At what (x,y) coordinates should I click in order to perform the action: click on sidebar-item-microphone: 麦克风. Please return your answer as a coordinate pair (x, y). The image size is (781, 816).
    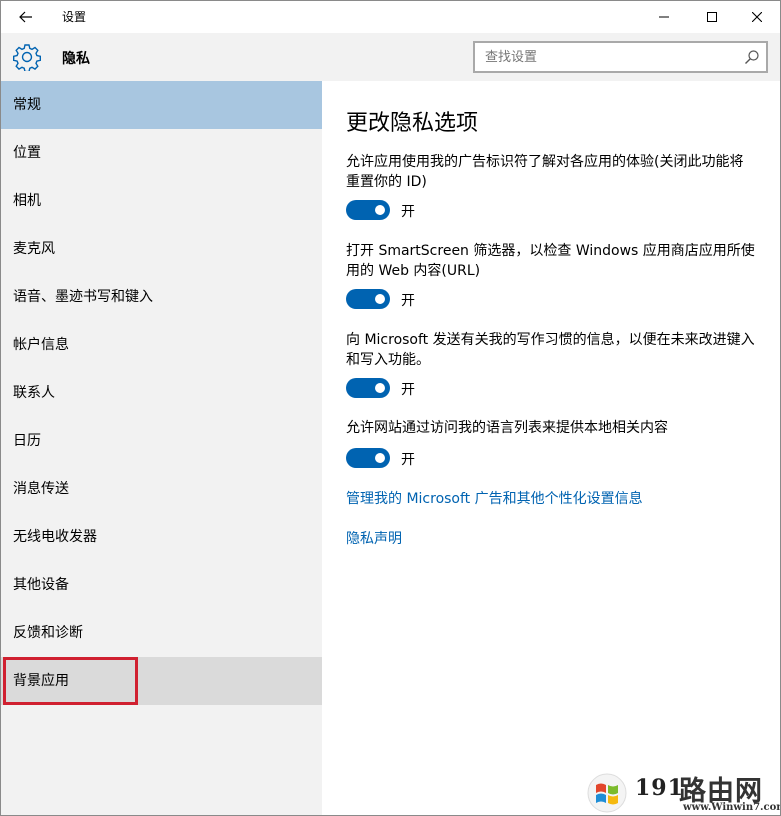
    Looking at the image, I should click on (161, 249).